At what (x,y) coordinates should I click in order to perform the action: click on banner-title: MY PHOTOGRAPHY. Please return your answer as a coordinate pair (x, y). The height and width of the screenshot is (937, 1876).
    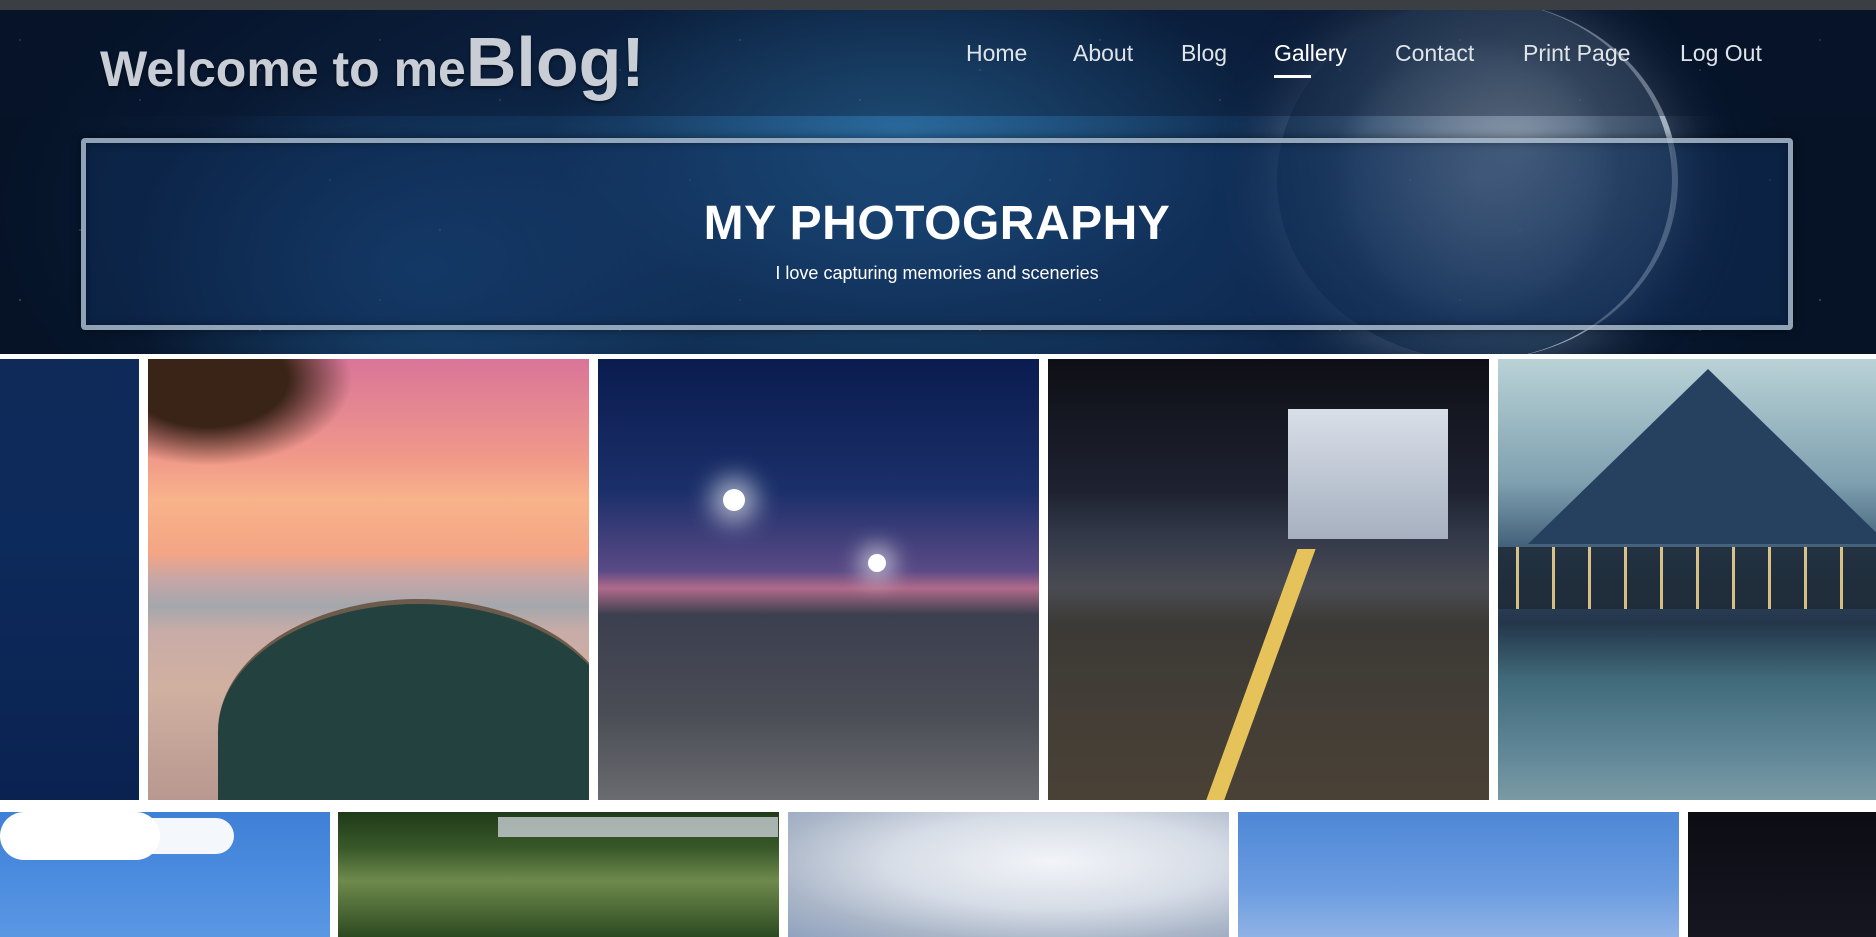
    Looking at the image, I should click on (937, 223).